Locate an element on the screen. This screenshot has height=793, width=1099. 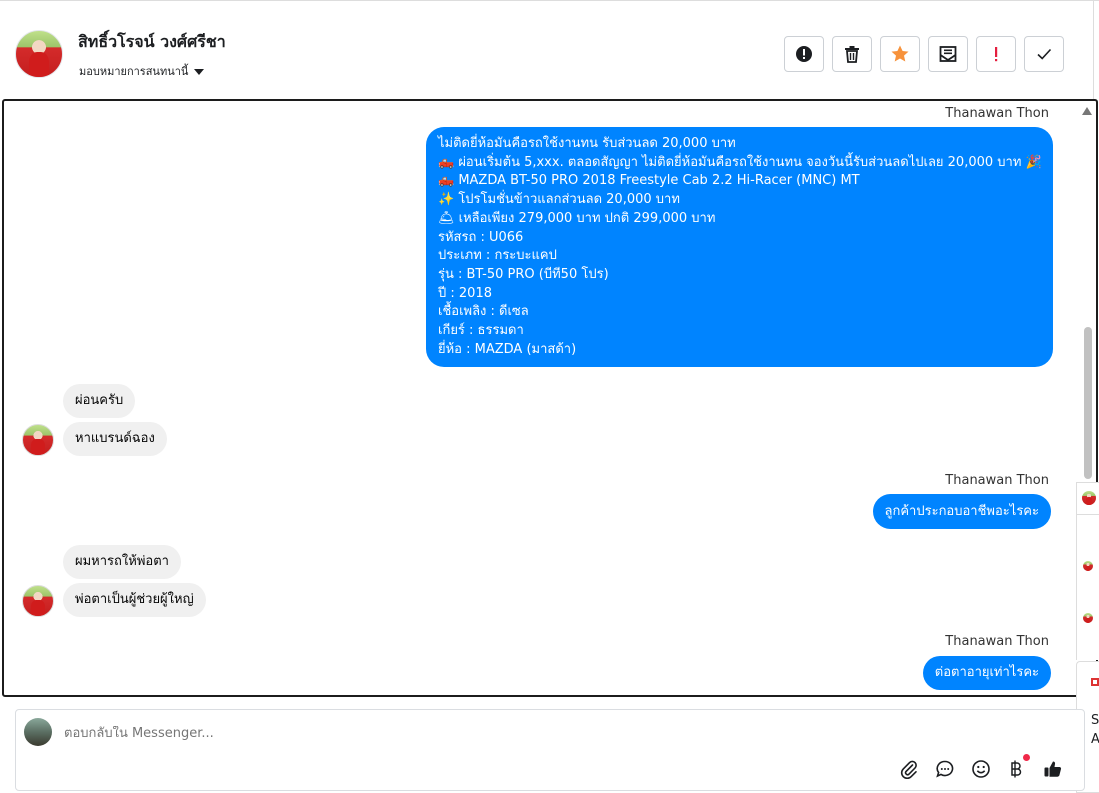
done-button is located at coordinates (1044, 54).